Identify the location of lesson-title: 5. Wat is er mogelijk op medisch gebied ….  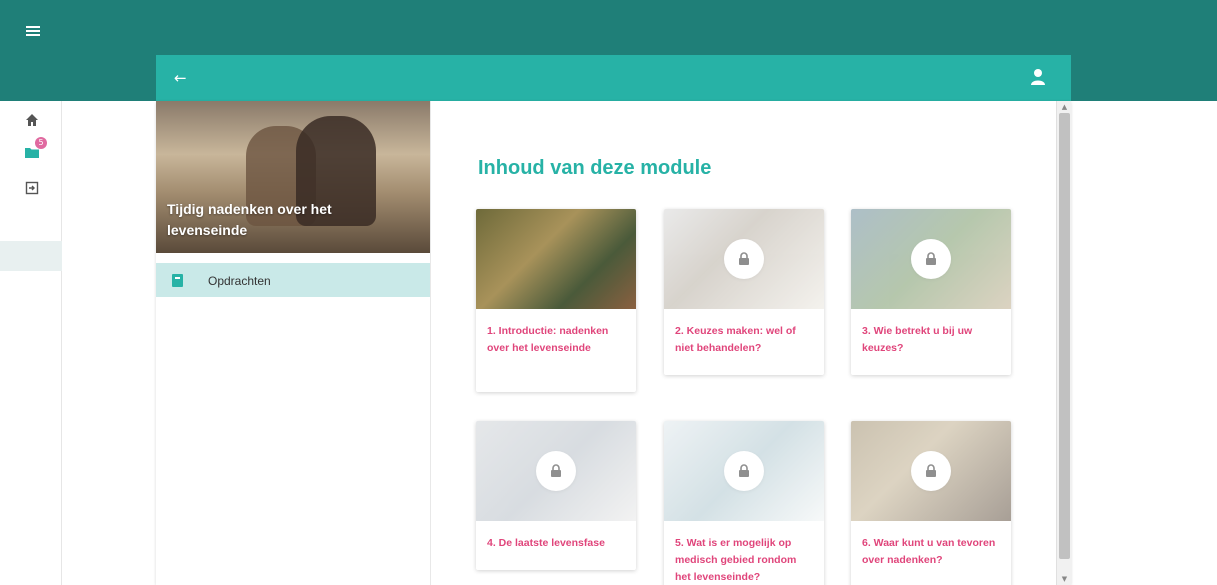
(736, 560).